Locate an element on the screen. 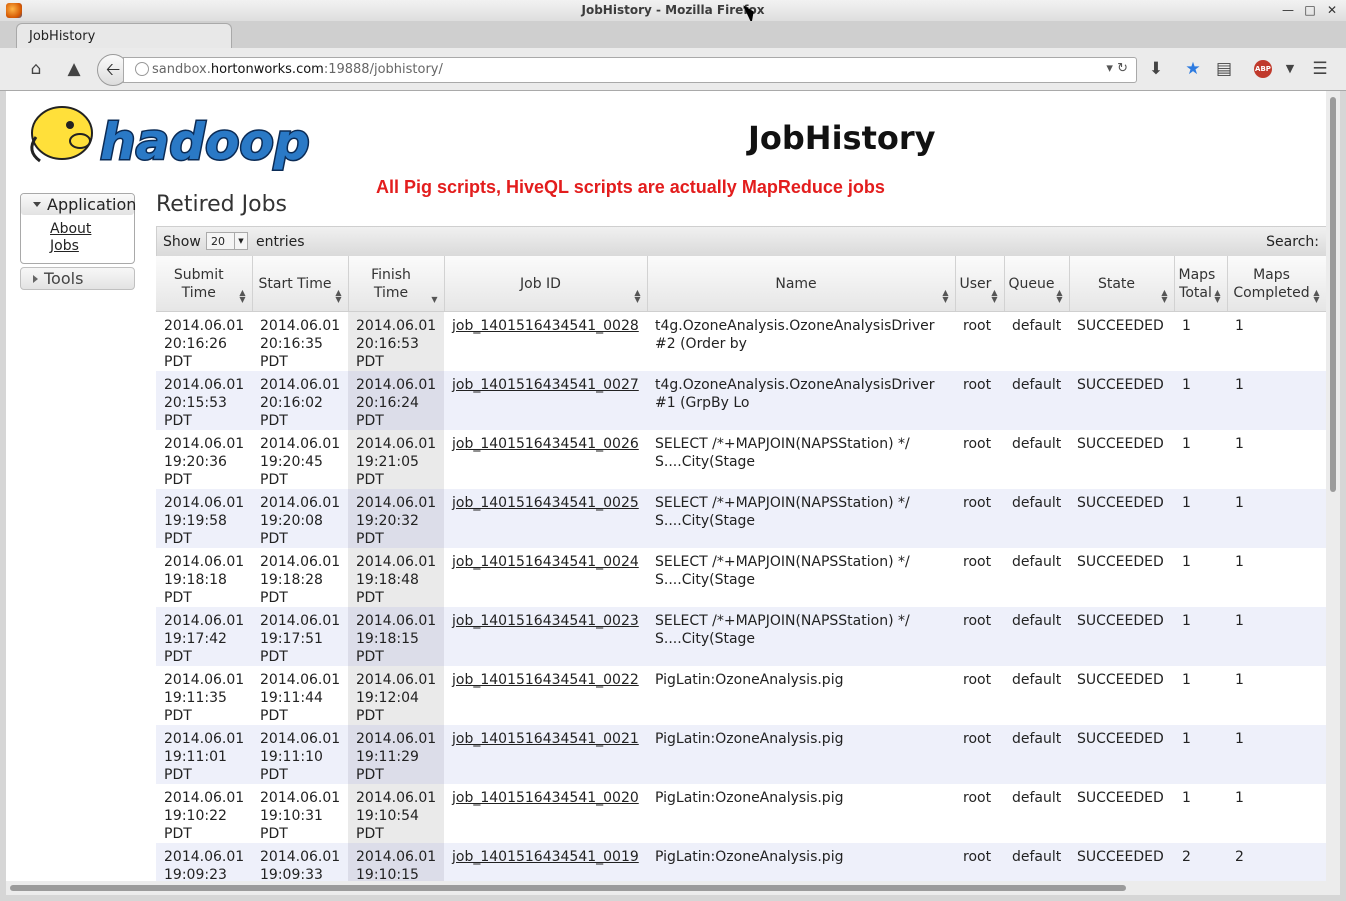 The width and height of the screenshot is (1346, 901). tools-label: Tools is located at coordinates (64, 278).